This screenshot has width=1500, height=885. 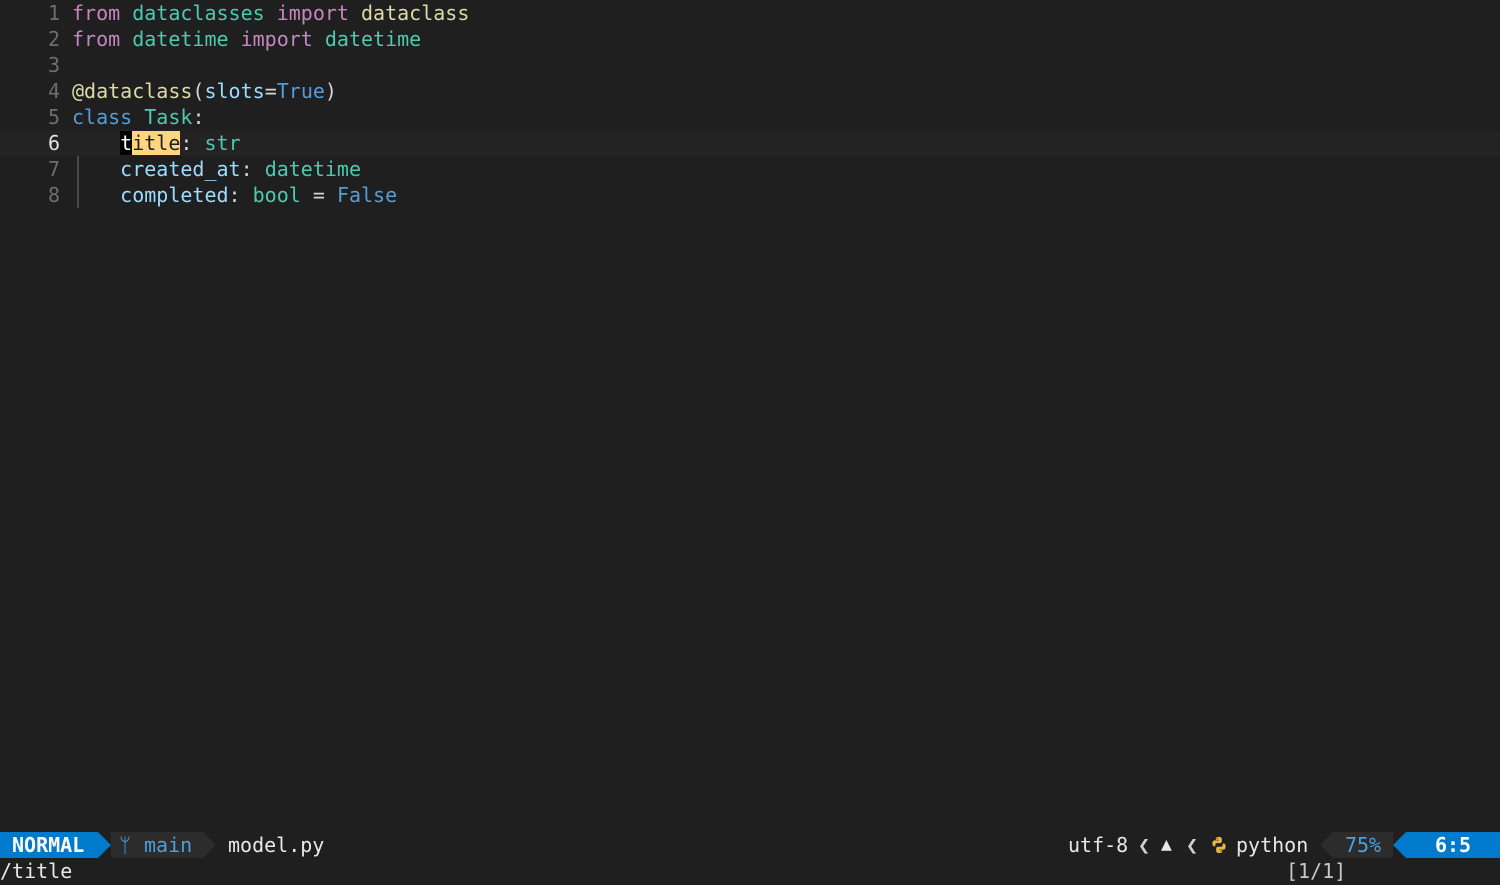 I want to click on code-token: (, so click(x=198, y=91).